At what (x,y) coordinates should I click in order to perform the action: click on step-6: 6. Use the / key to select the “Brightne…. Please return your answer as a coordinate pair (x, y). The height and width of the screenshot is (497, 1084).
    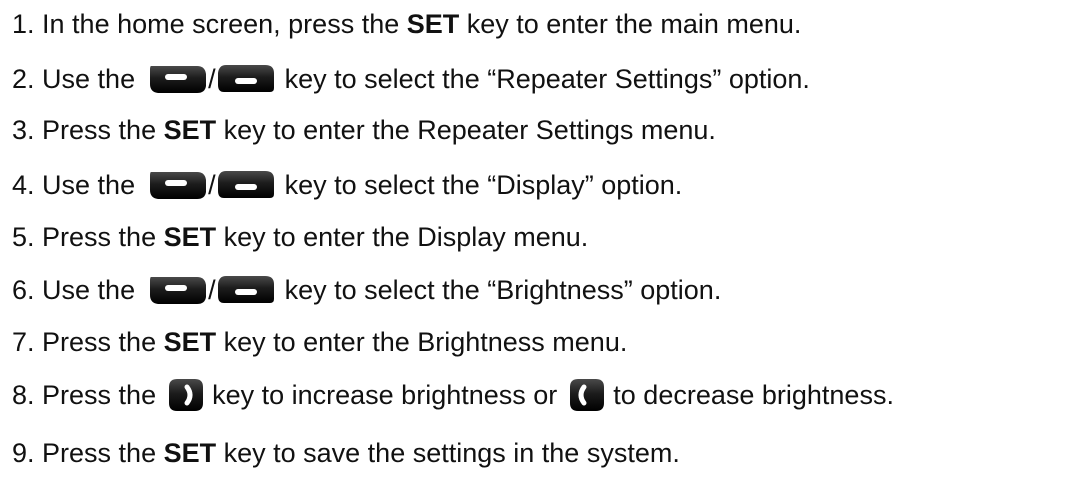
    Looking at the image, I should click on (366, 290).